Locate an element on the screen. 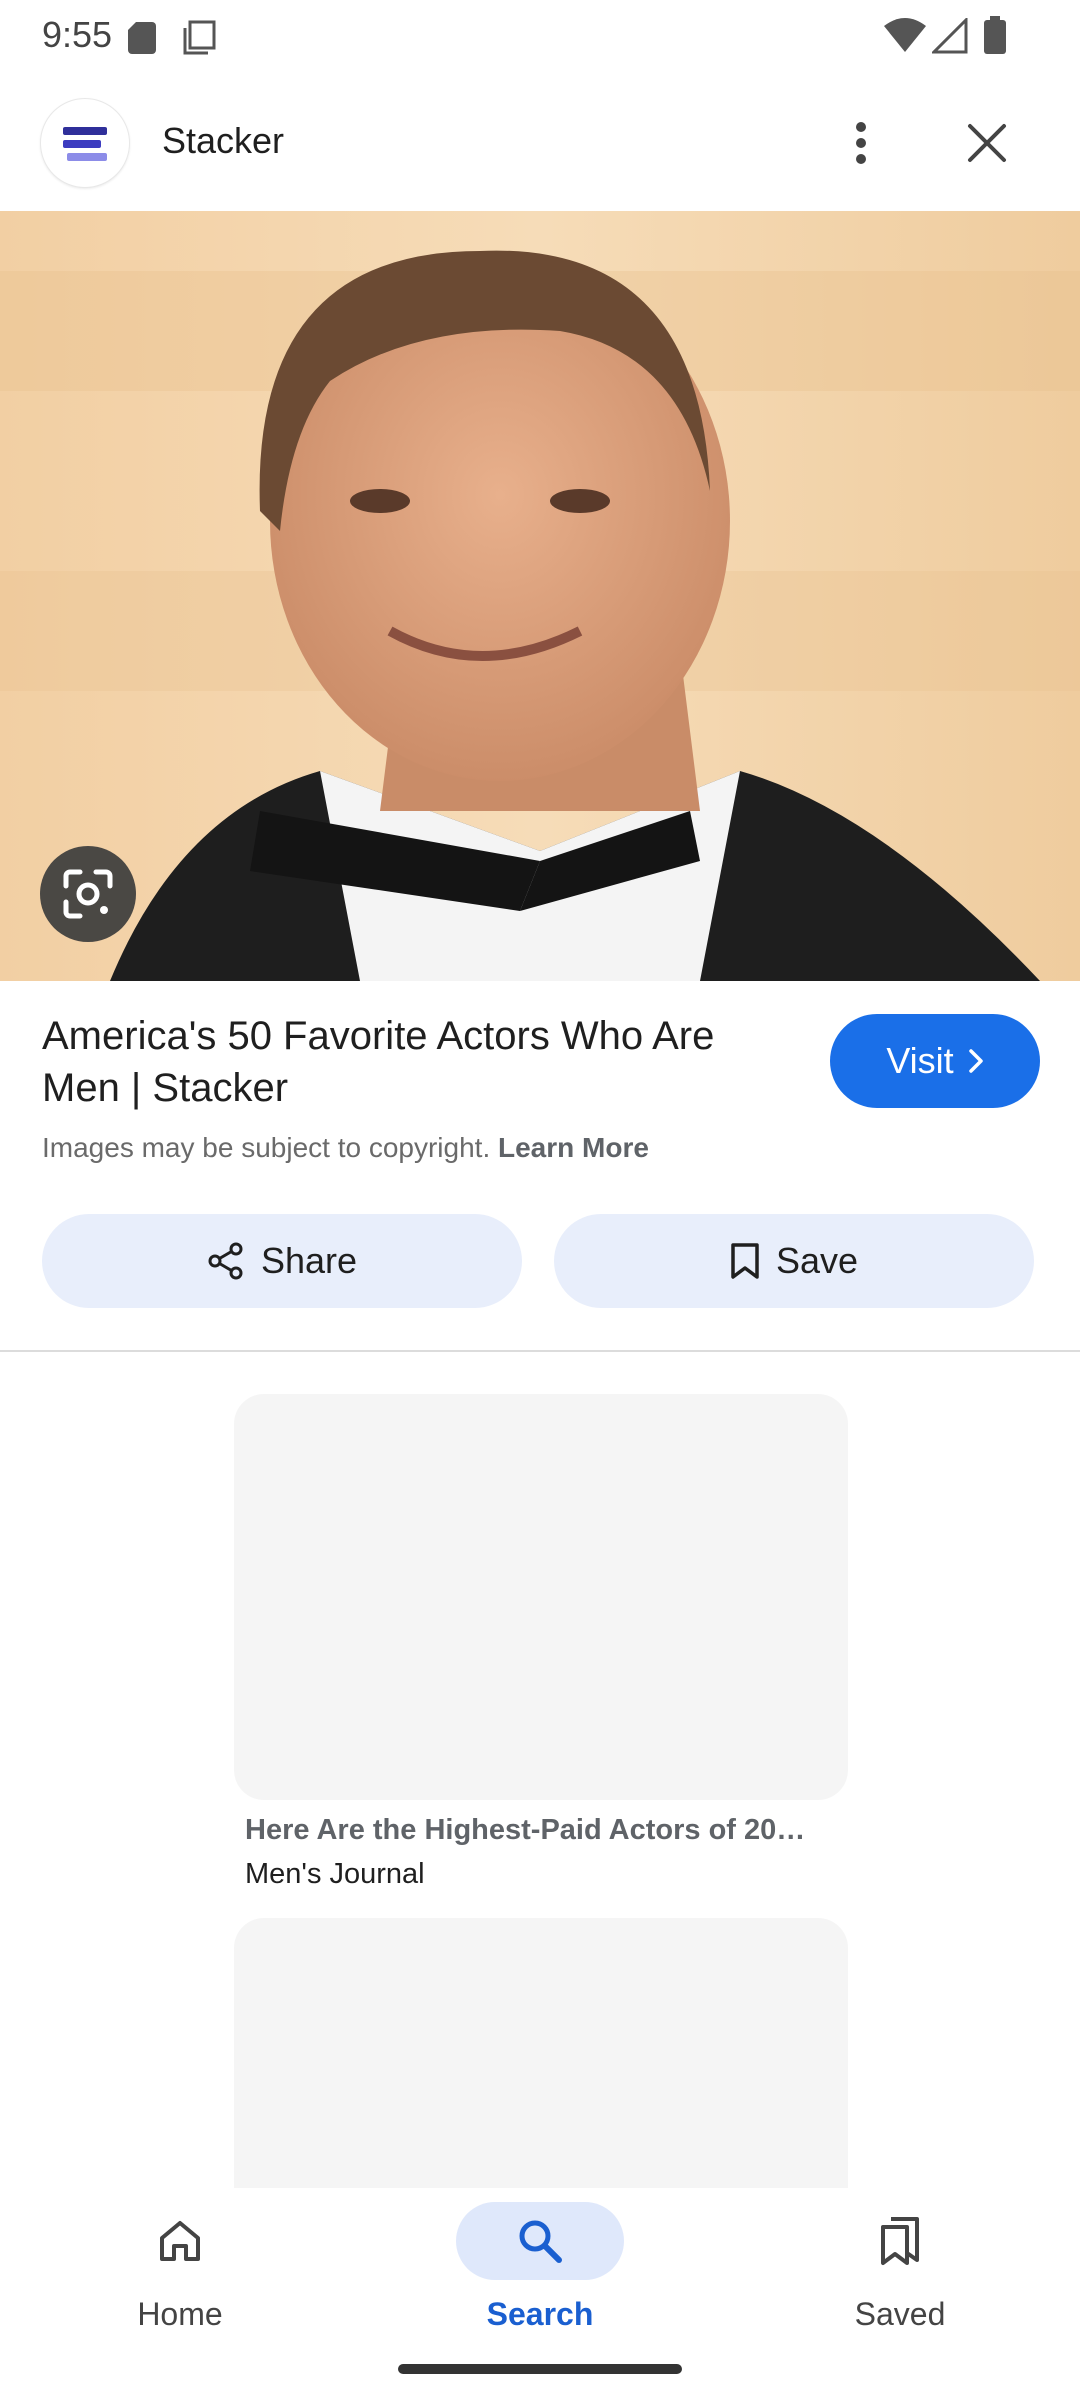  saved-icon is located at coordinates (900, 2241).